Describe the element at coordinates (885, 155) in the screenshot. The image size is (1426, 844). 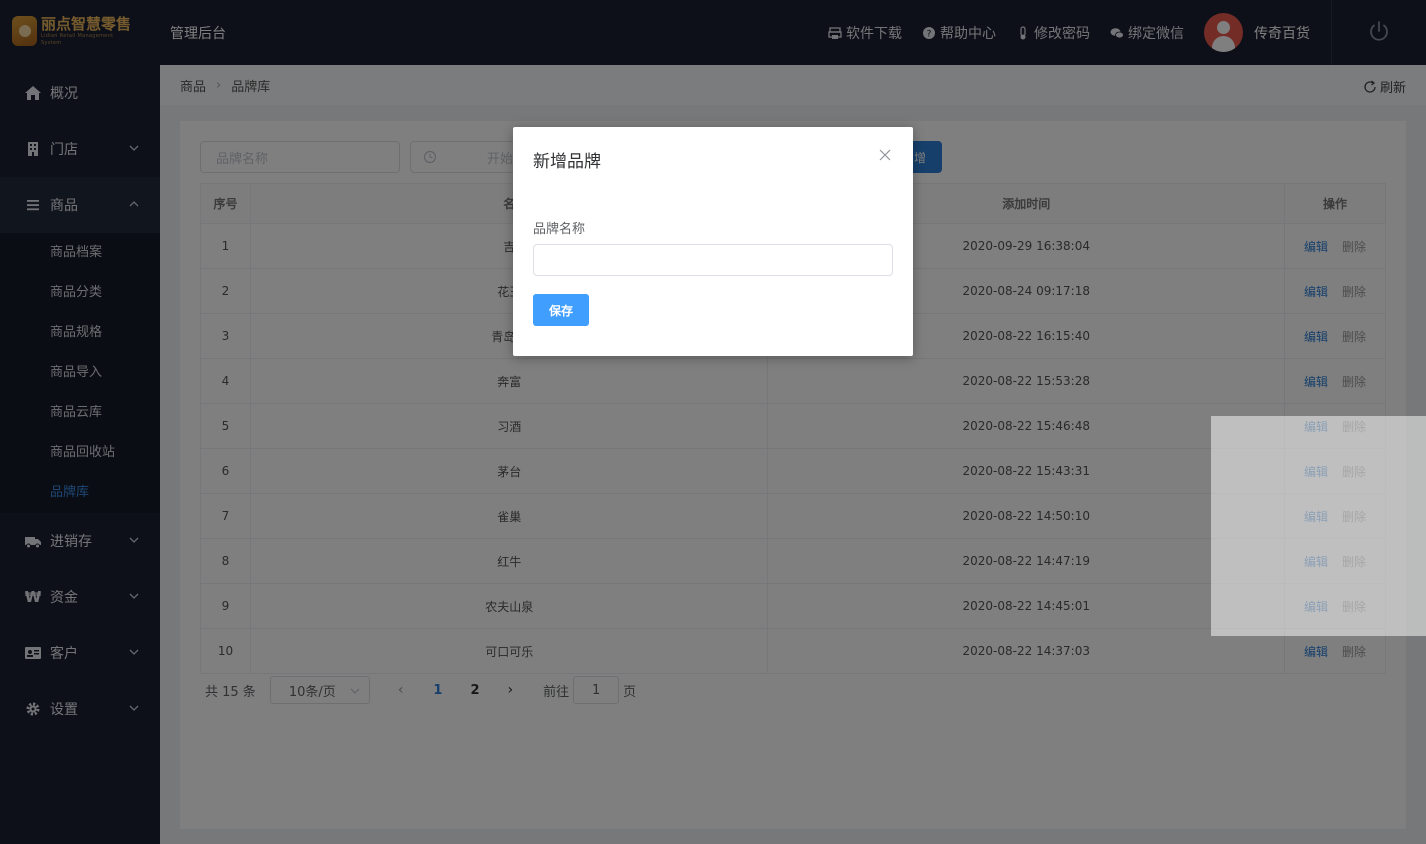
I see `close-icon` at that location.